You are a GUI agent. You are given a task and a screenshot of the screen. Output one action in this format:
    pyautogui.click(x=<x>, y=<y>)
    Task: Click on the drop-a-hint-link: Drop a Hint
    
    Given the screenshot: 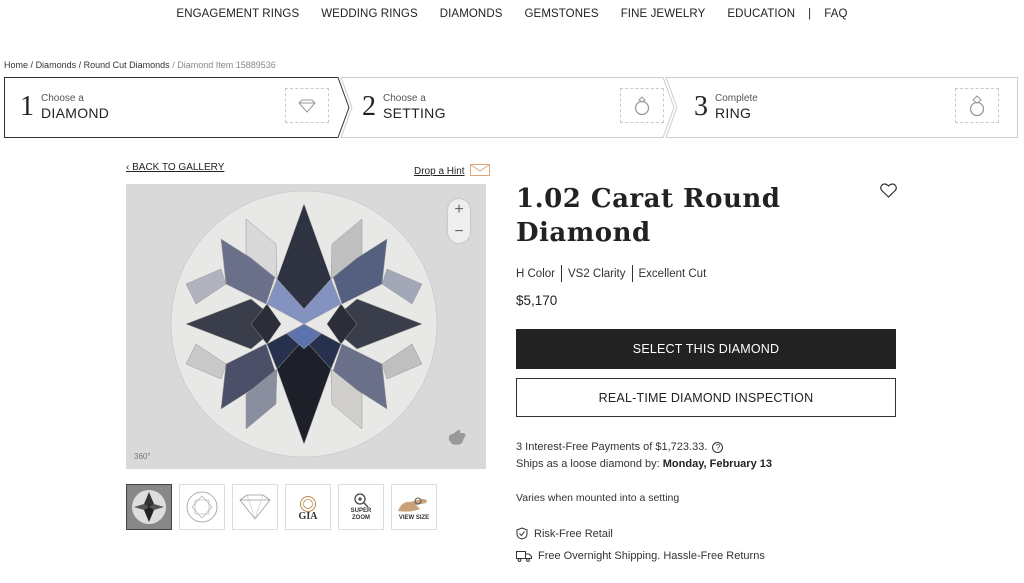 What is the action you would take?
    pyautogui.click(x=452, y=171)
    